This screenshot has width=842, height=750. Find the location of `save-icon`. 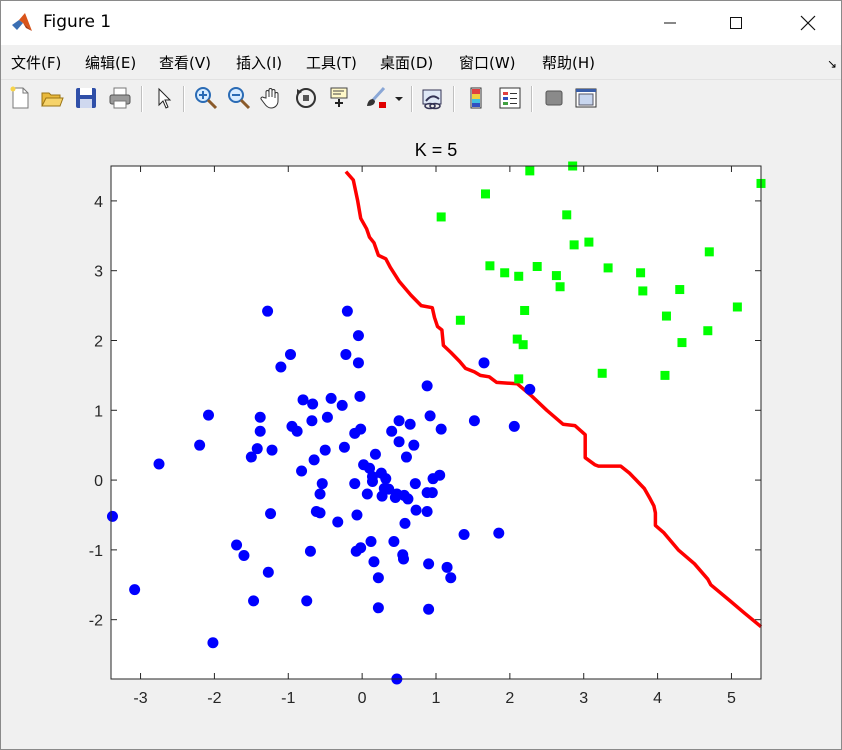

save-icon is located at coordinates (86, 98).